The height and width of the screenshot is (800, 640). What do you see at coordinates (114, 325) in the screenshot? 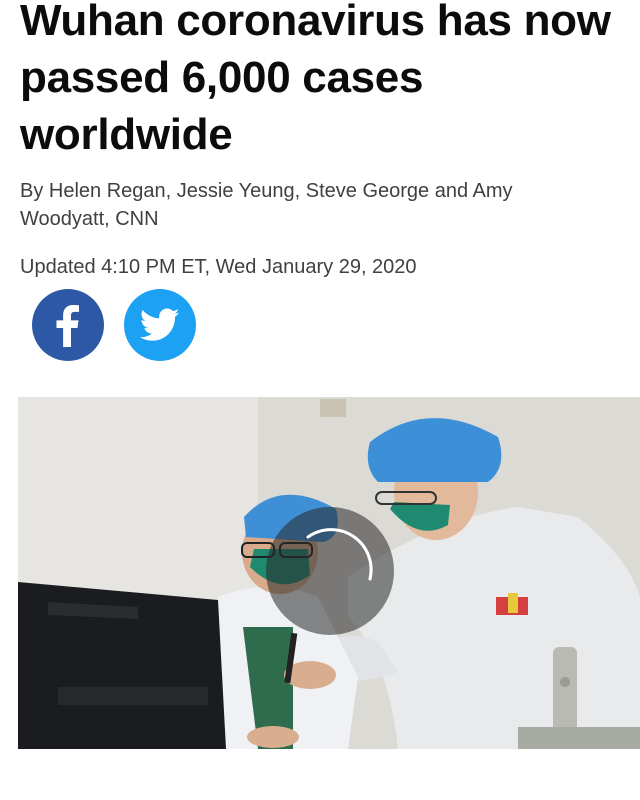
I see `share-buttons` at bounding box center [114, 325].